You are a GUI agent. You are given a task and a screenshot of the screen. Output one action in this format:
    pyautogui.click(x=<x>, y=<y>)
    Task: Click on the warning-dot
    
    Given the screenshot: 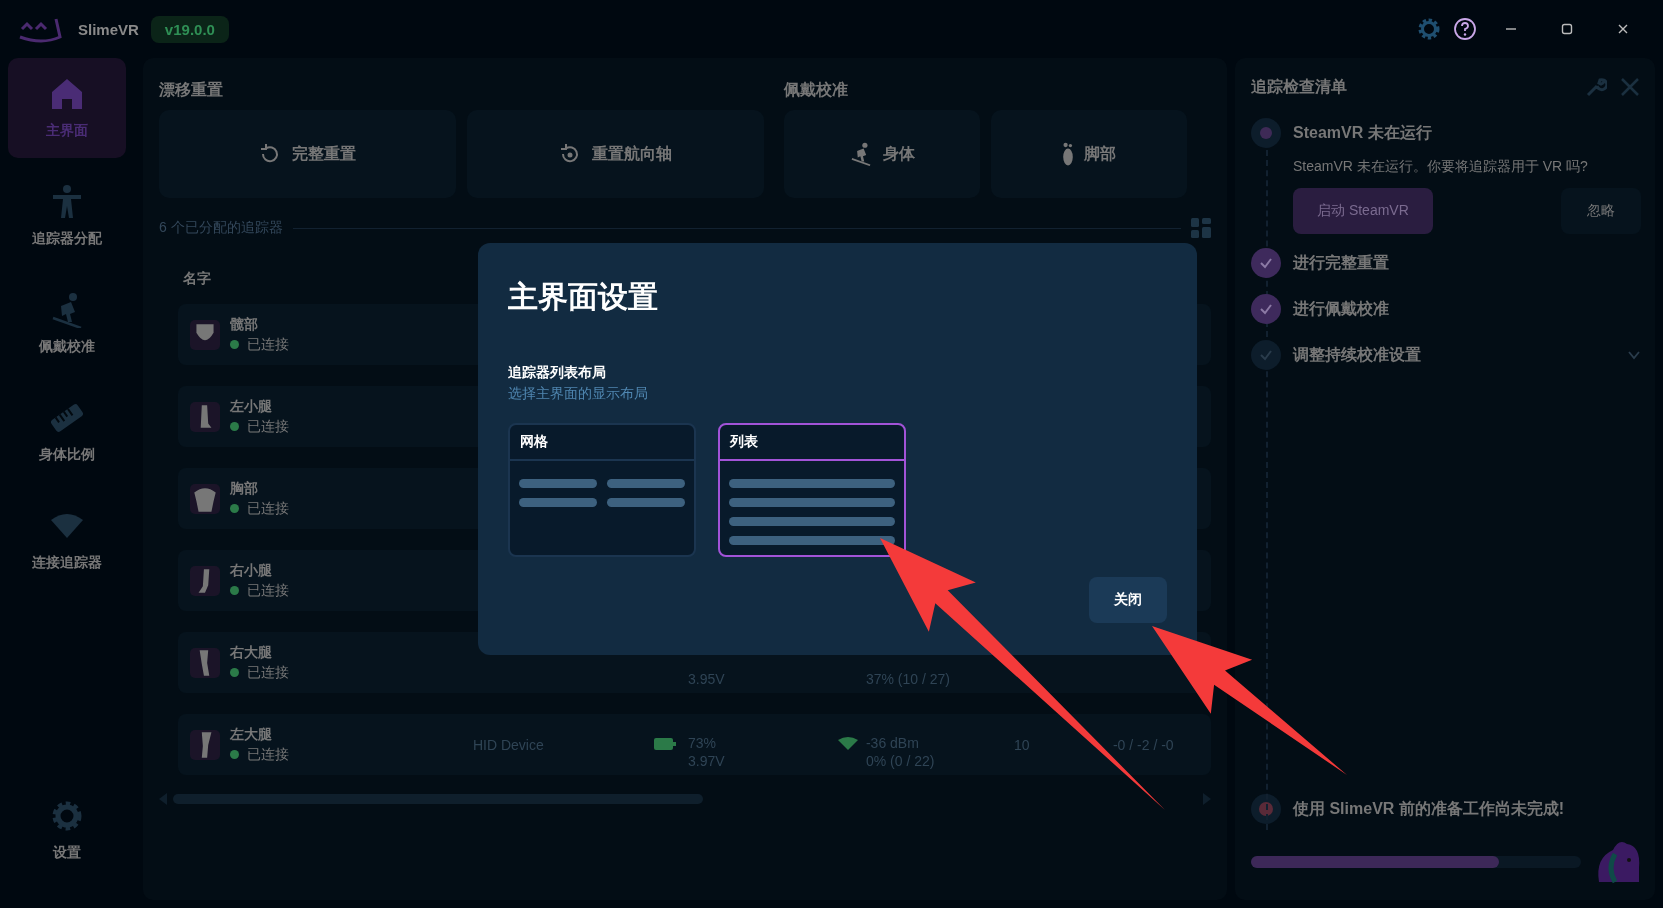 What is the action you would take?
    pyautogui.click(x=1266, y=809)
    